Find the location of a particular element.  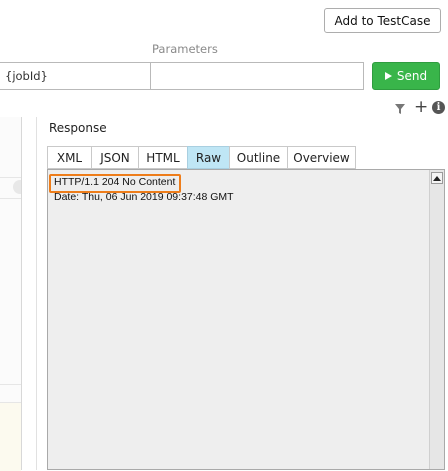

tab-outline: Outline is located at coordinates (258, 157).